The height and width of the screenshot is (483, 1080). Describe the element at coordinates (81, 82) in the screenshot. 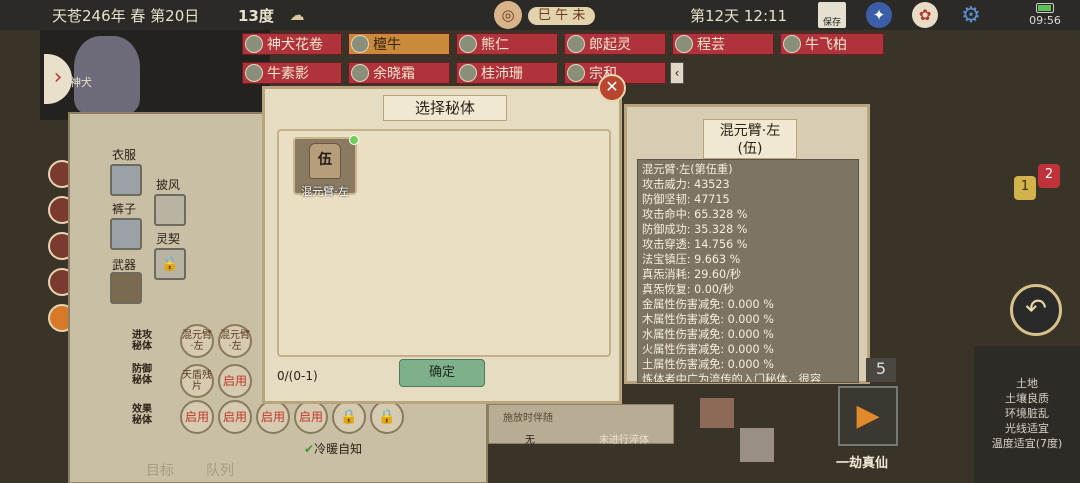

I see `character-label: 神犬` at that location.